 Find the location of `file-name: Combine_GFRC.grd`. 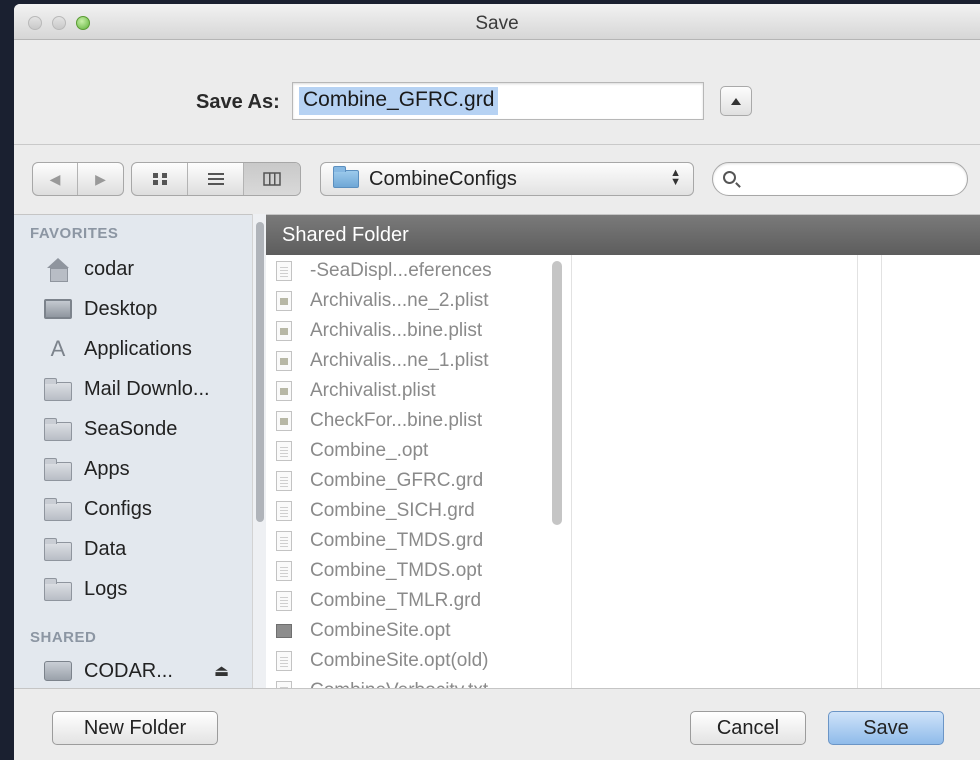

file-name: Combine_GFRC.grd is located at coordinates (397, 480).